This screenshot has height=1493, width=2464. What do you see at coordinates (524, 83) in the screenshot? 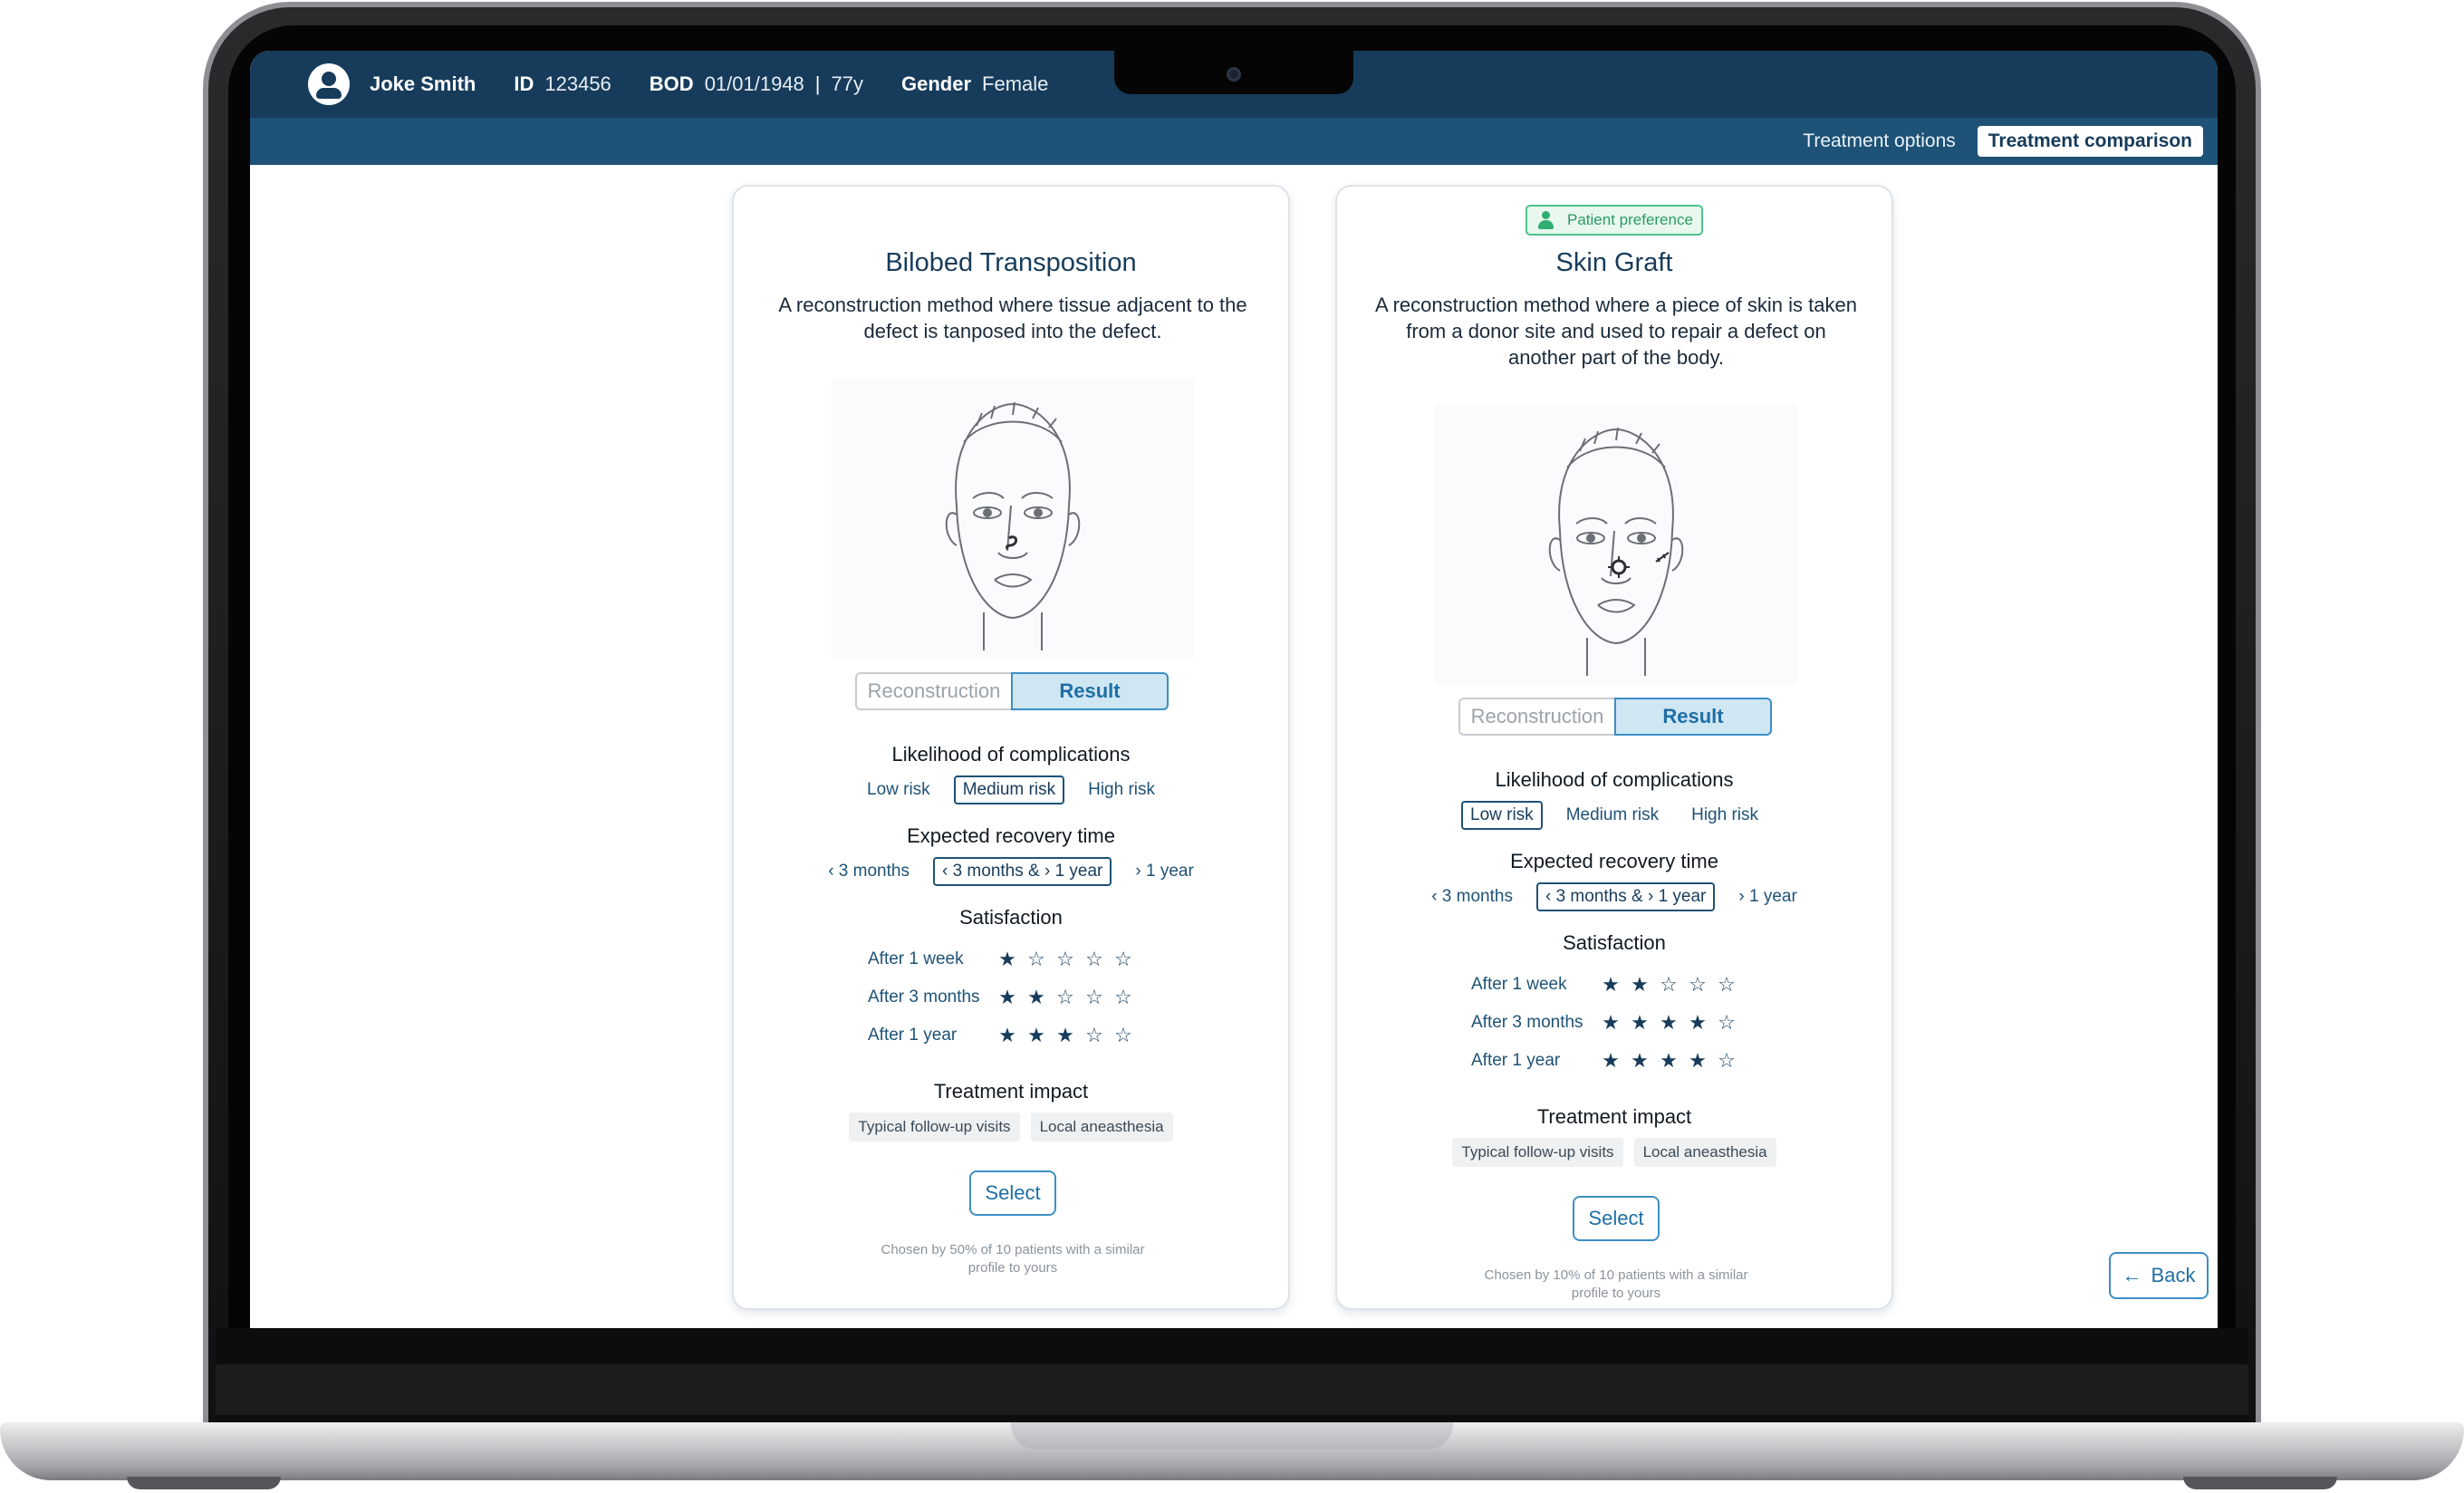
I see `patient-id-label: ID` at bounding box center [524, 83].